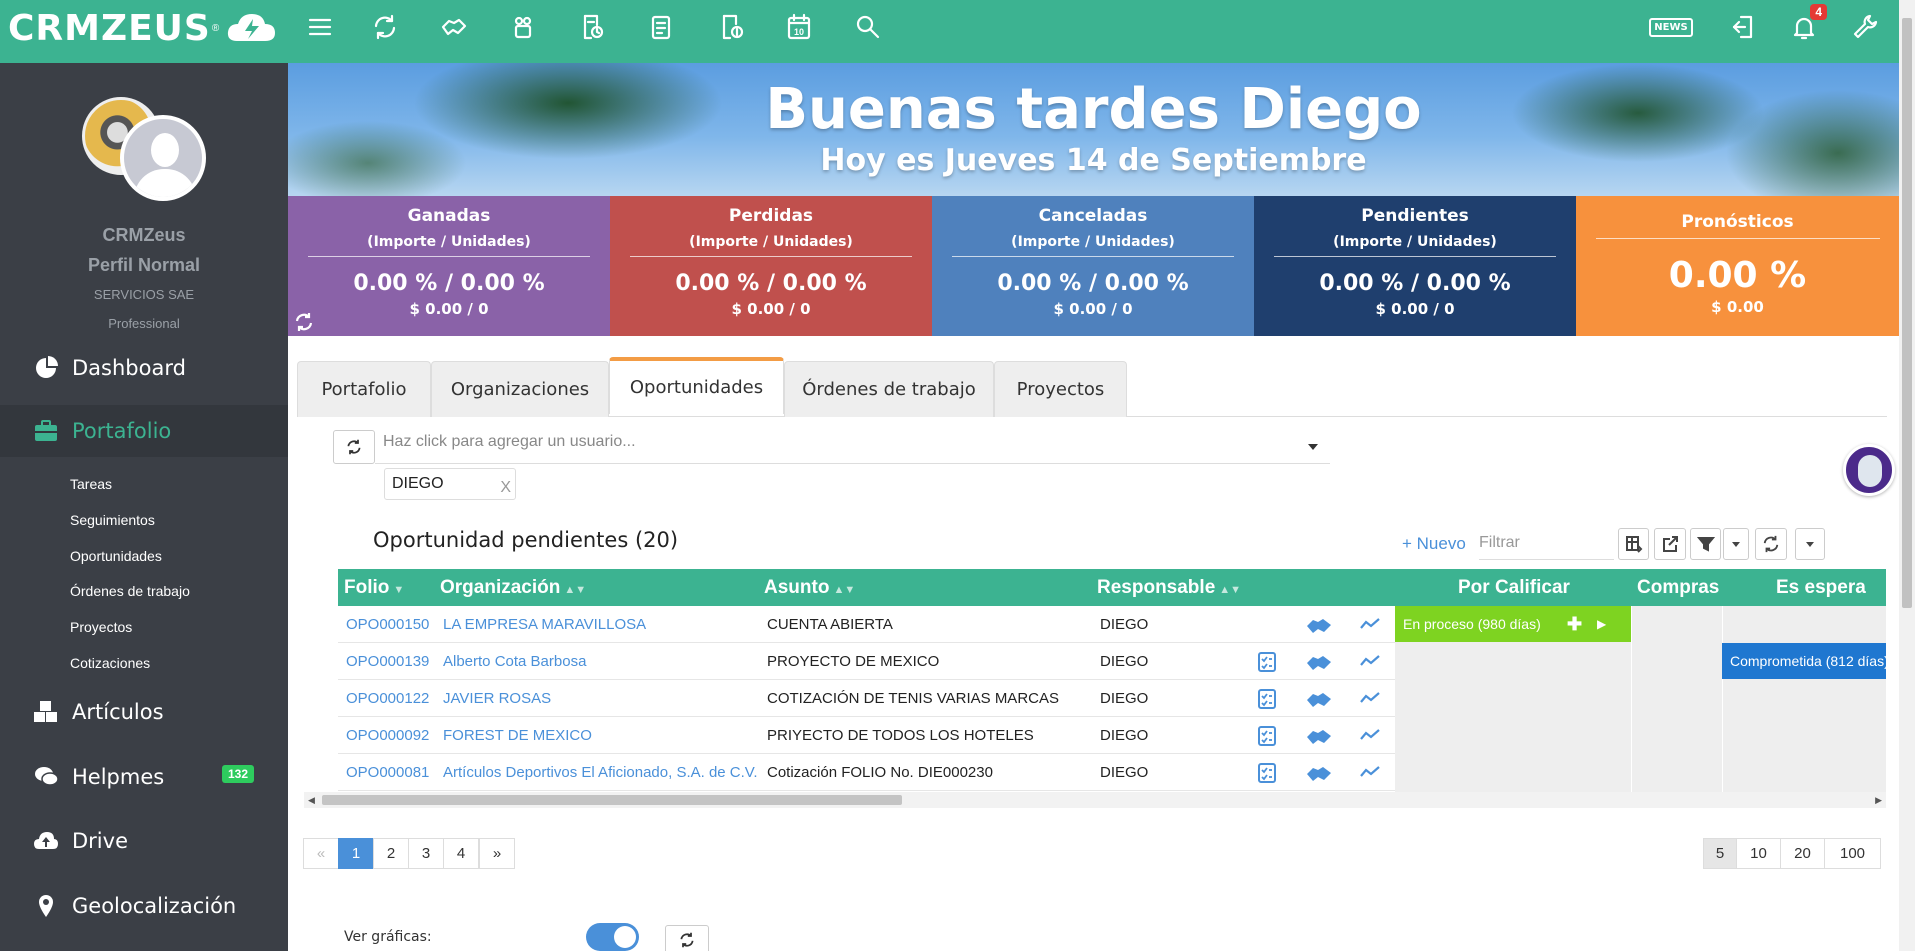 Image resolution: width=1915 pixels, height=951 pixels. I want to click on row-folio: OPO000139, so click(387, 661).